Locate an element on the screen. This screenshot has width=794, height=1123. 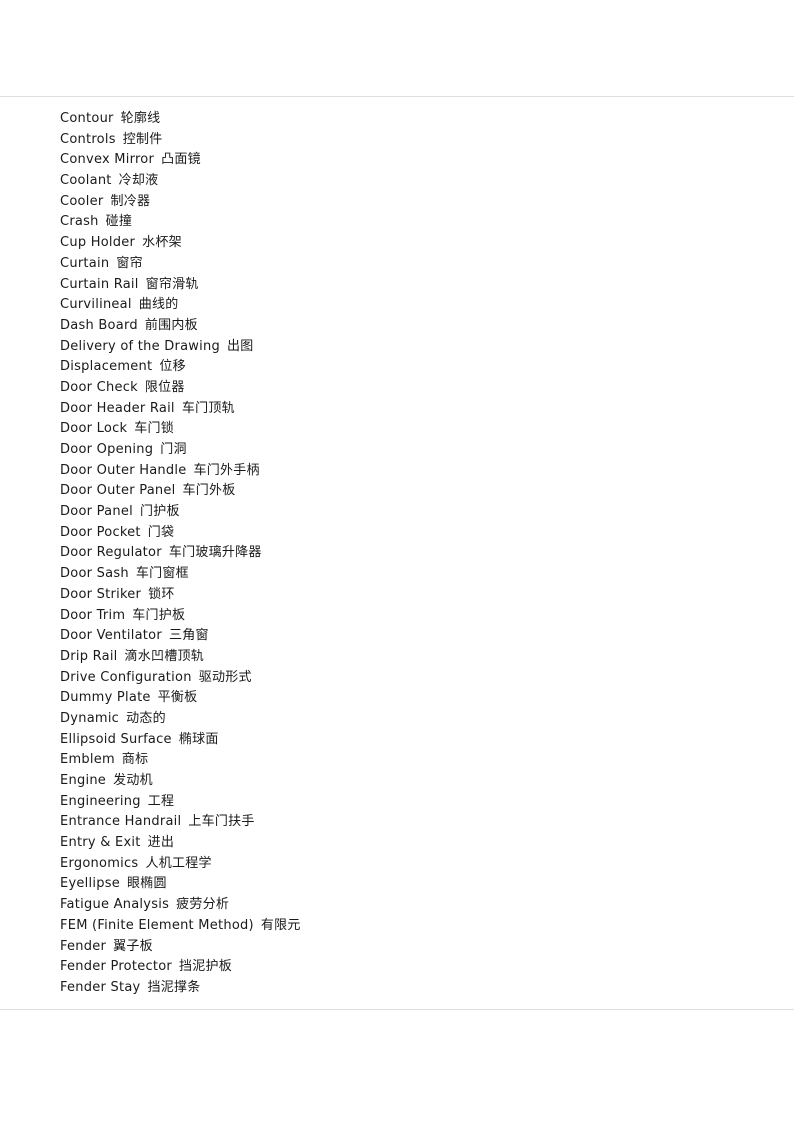
glossary-term: Crash is located at coordinates (79, 222).